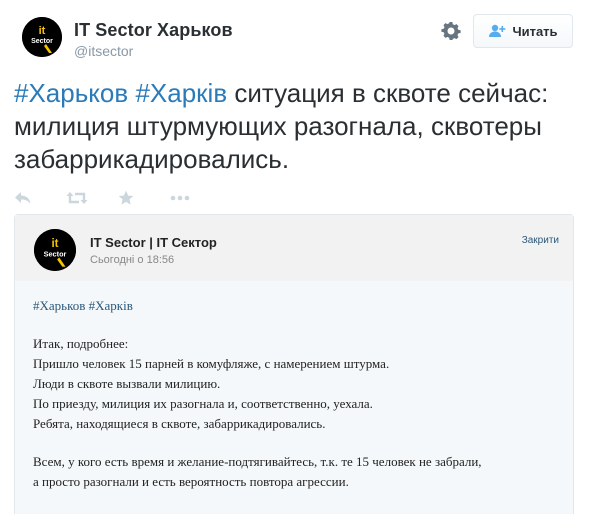  I want to click on add-user-icon, so click(497, 30).